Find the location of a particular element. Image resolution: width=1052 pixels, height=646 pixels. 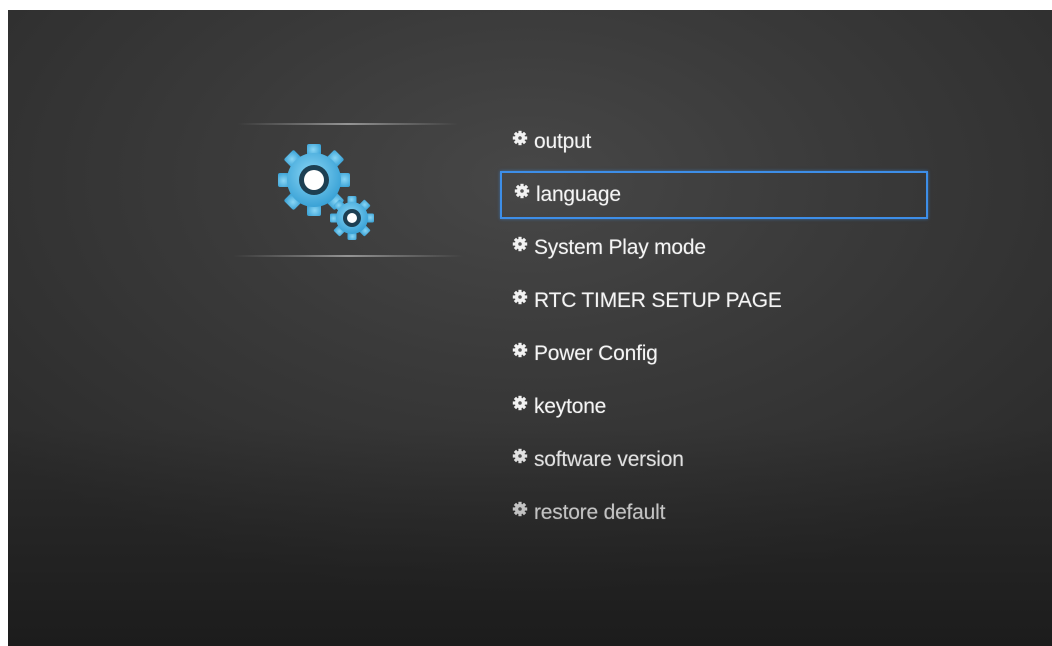

menu-item-label: output is located at coordinates (563, 141).